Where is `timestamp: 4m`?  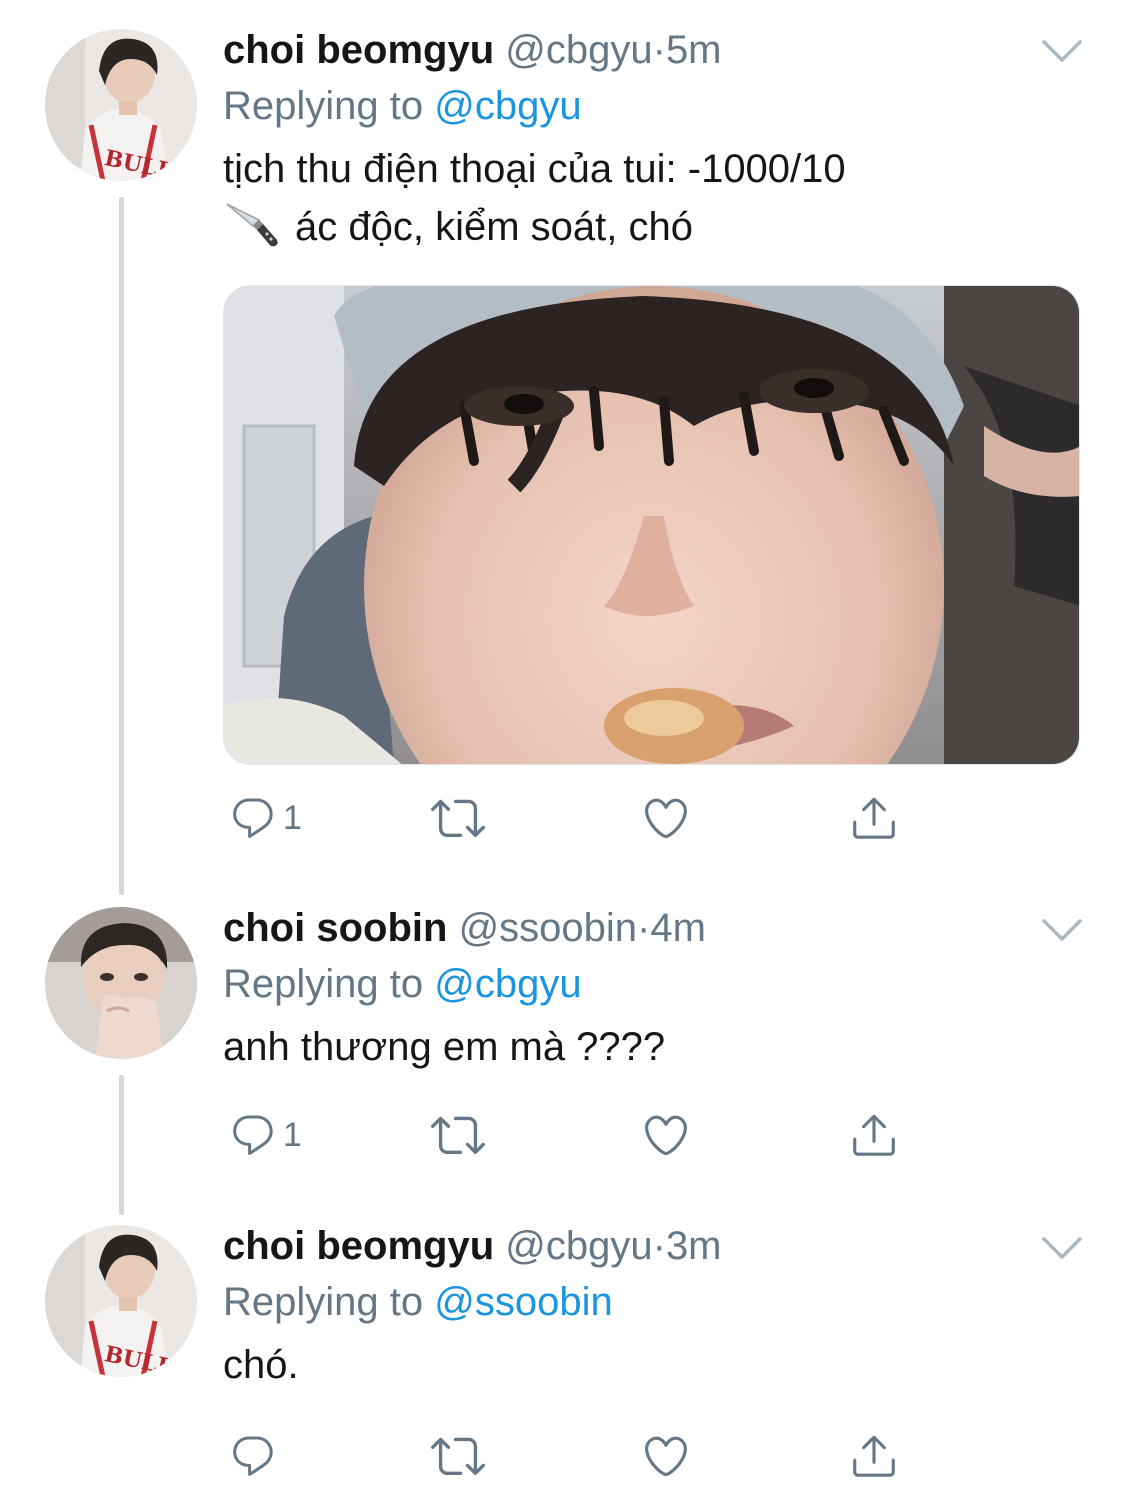 timestamp: 4m is located at coordinates (678, 928).